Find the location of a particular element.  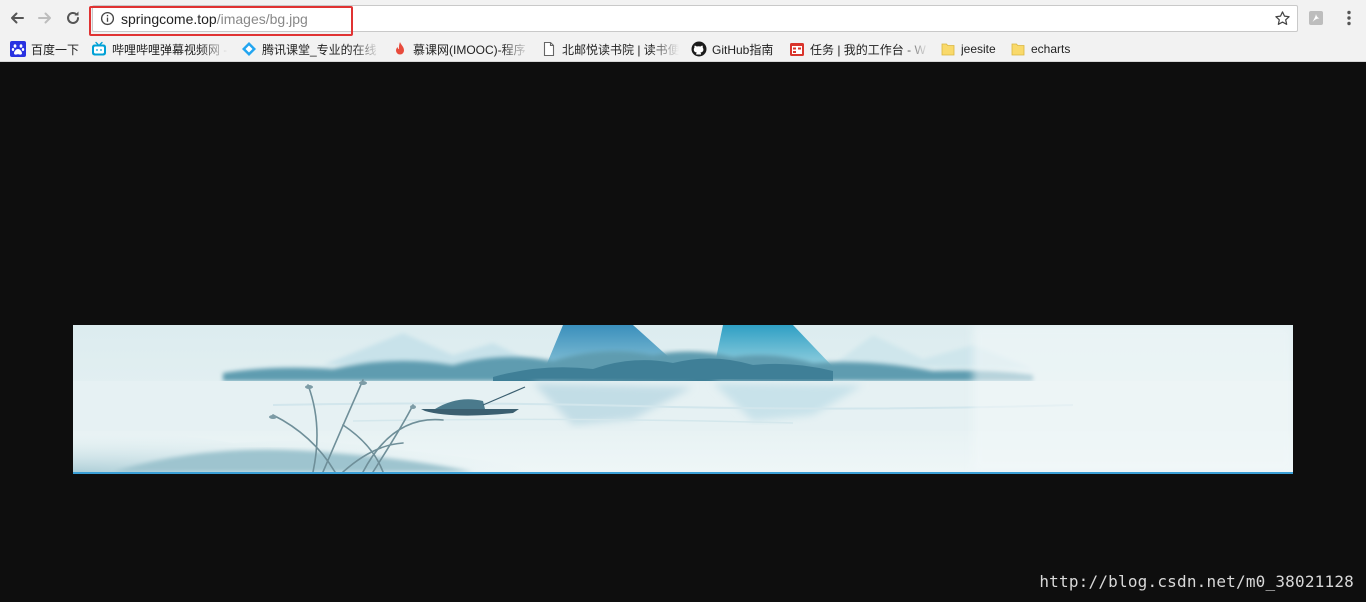

bookmark-label: jeesite is located at coordinates (978, 49).